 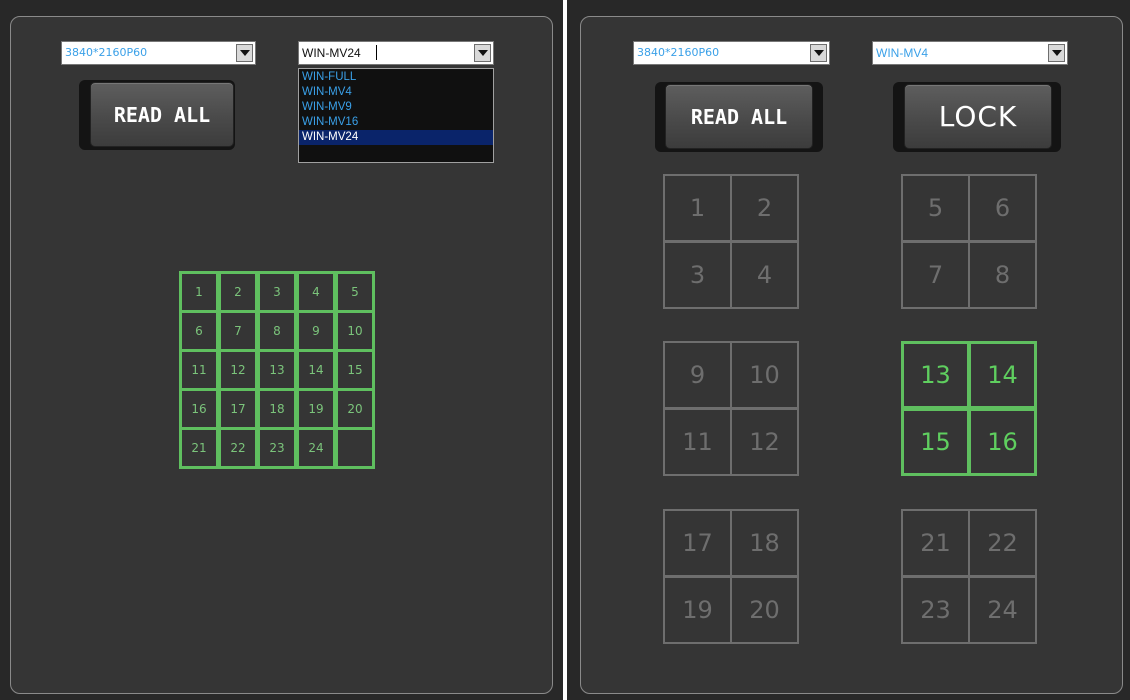 What do you see at coordinates (978, 116) in the screenshot?
I see `lock-button: LOCK` at bounding box center [978, 116].